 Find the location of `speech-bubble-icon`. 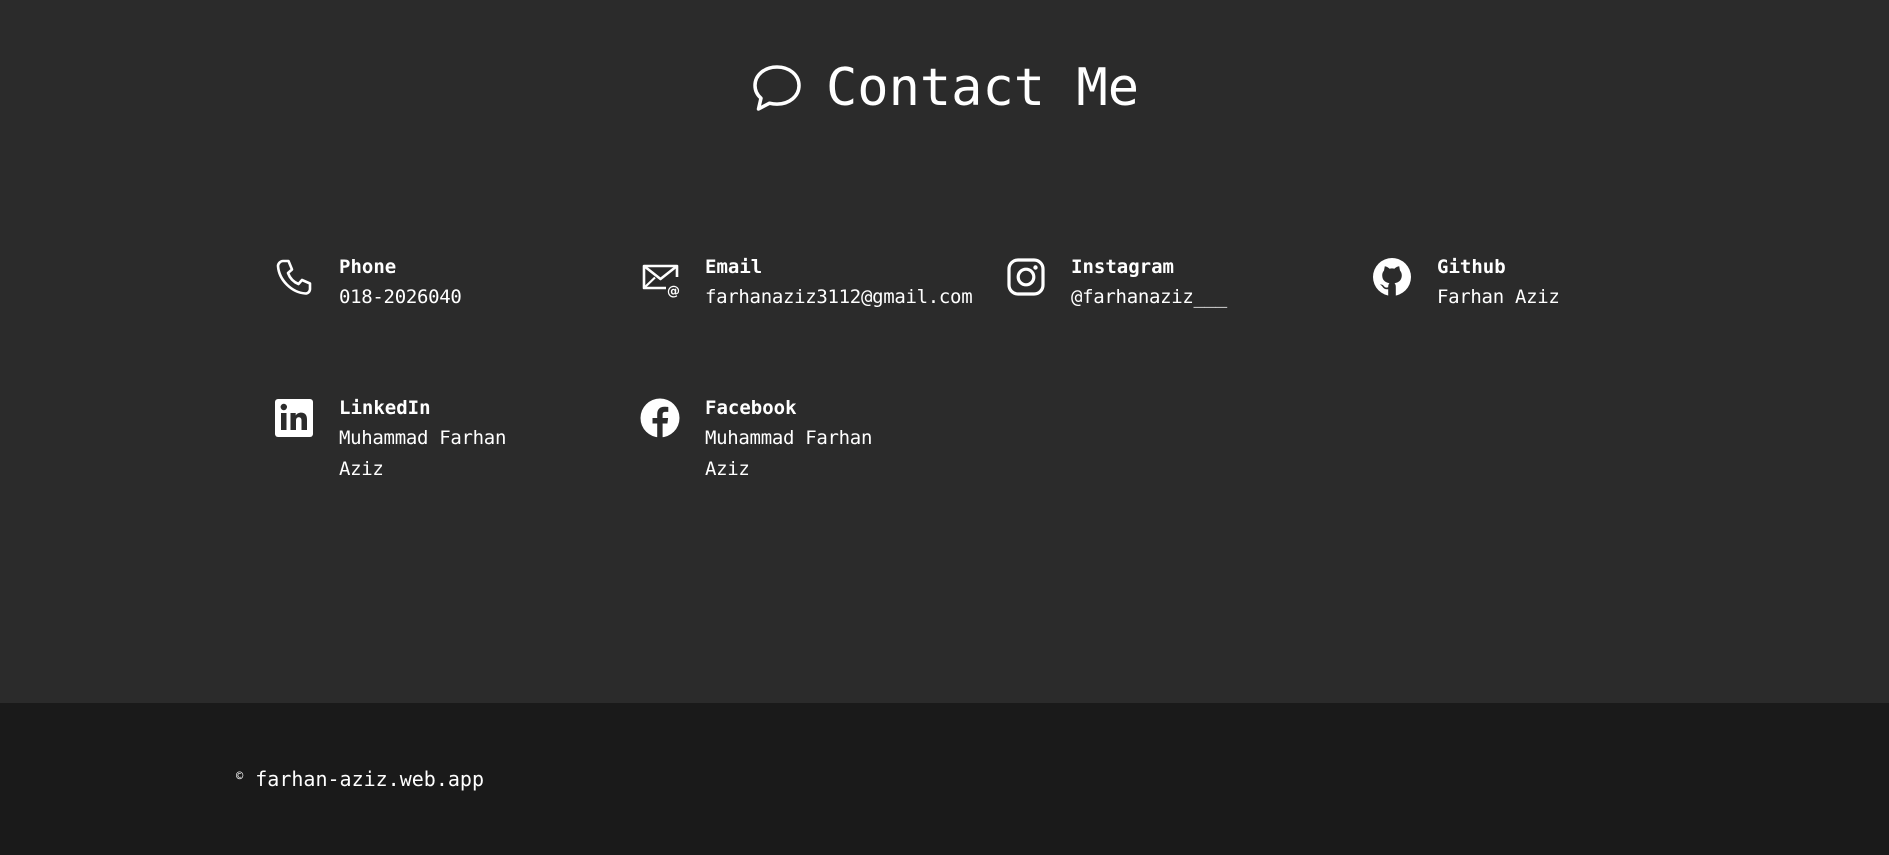

speech-bubble-icon is located at coordinates (777, 88).